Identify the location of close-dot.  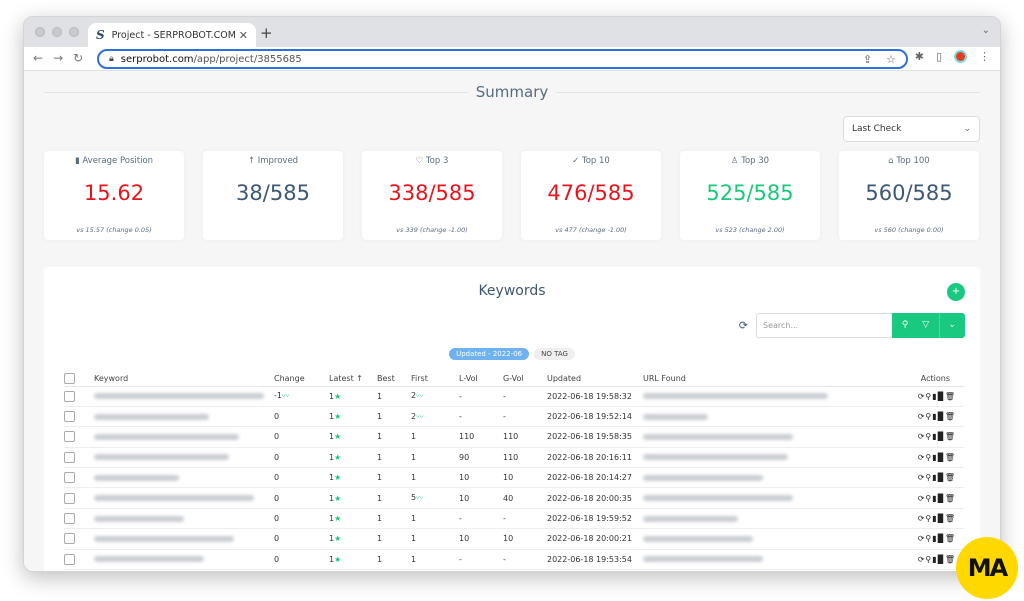
(40, 32).